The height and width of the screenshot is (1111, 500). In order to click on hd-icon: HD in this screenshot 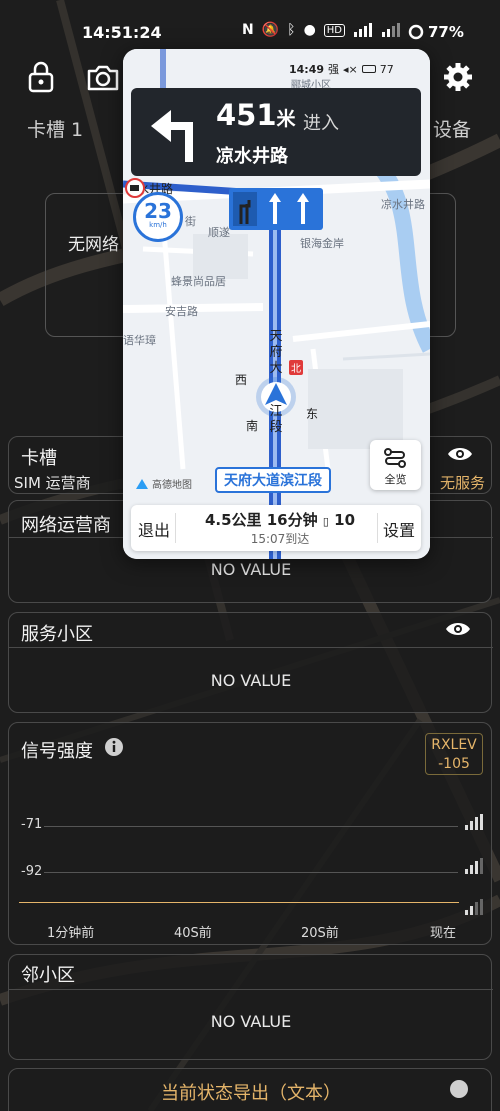, I will do `click(334, 30)`.